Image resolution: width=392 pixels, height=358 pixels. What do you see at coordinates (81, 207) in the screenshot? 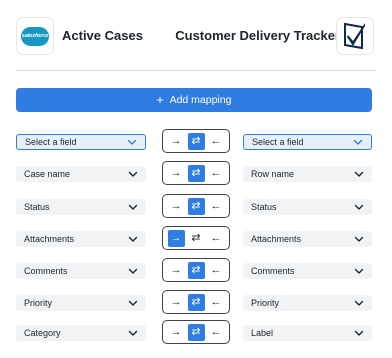
I see `source-field-select: Status` at bounding box center [81, 207].